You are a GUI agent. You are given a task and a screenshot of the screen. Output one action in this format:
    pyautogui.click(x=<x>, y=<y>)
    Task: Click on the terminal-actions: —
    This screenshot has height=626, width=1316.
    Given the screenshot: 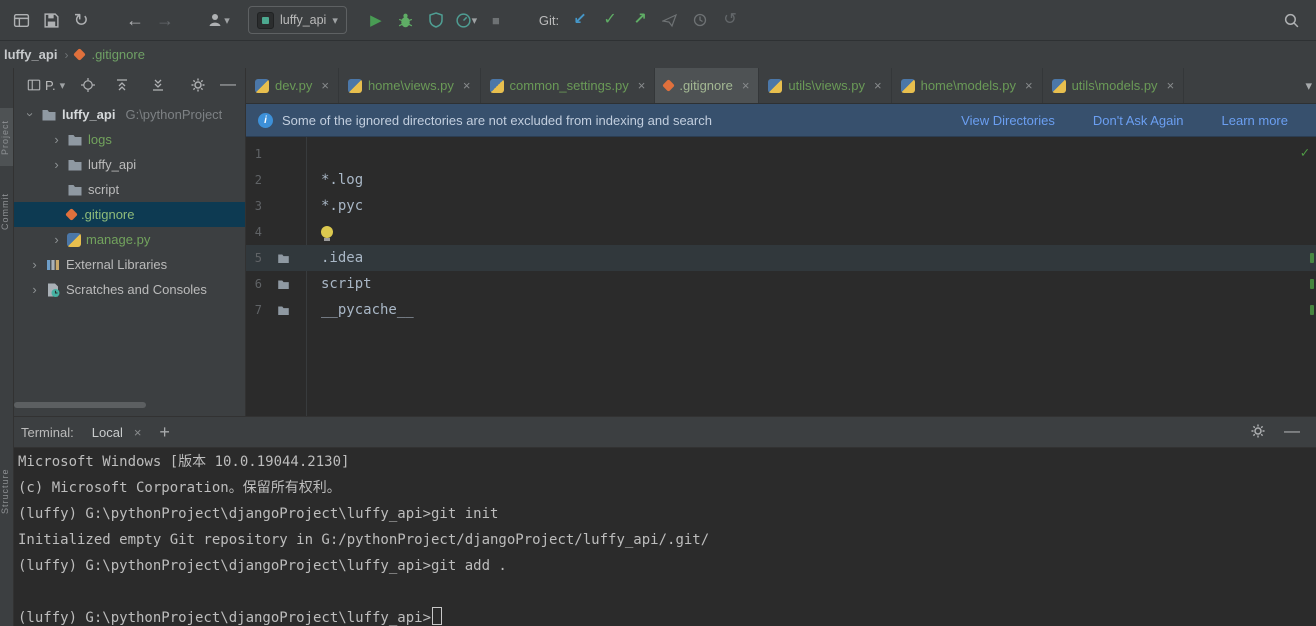 What is the action you would take?
    pyautogui.click(x=1279, y=432)
    